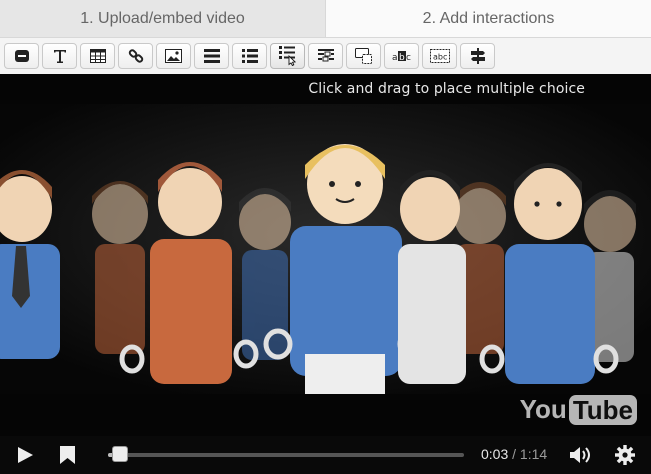 Image resolution: width=651 pixels, height=474 pixels. I want to click on fill-in-blanks-icon, so click(325, 56).